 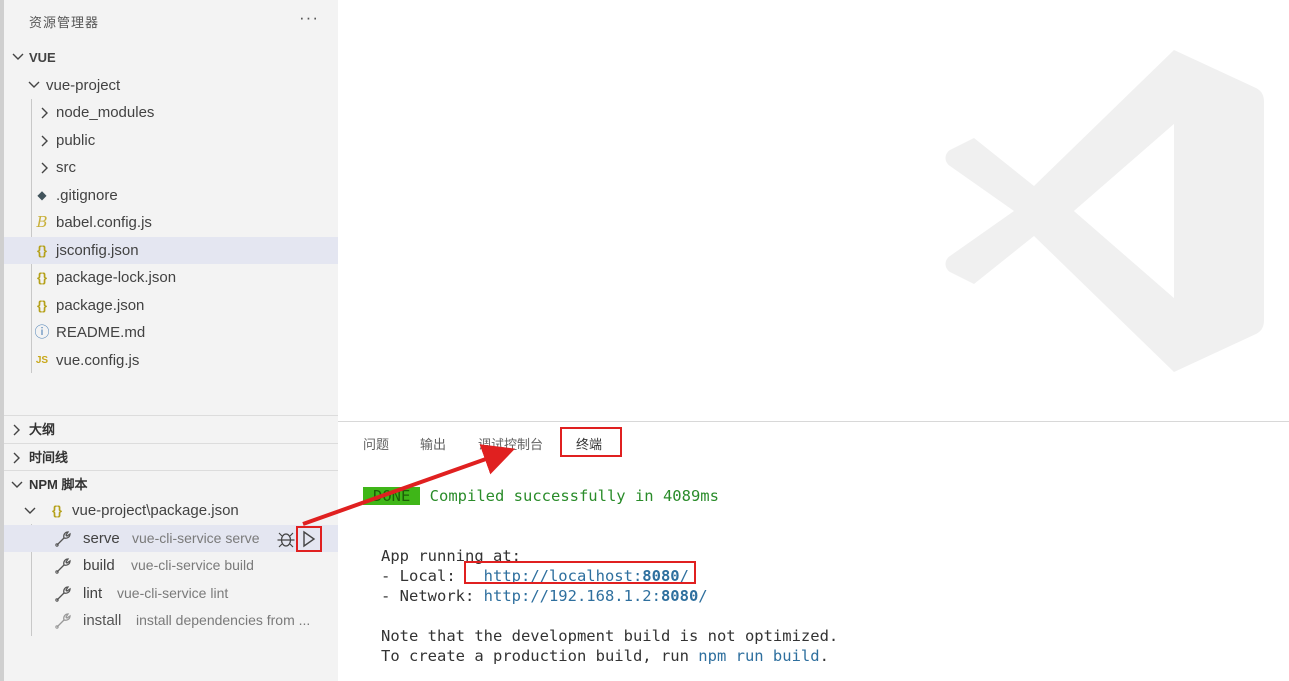 I want to click on annotation-arrow, so click(x=409, y=485).